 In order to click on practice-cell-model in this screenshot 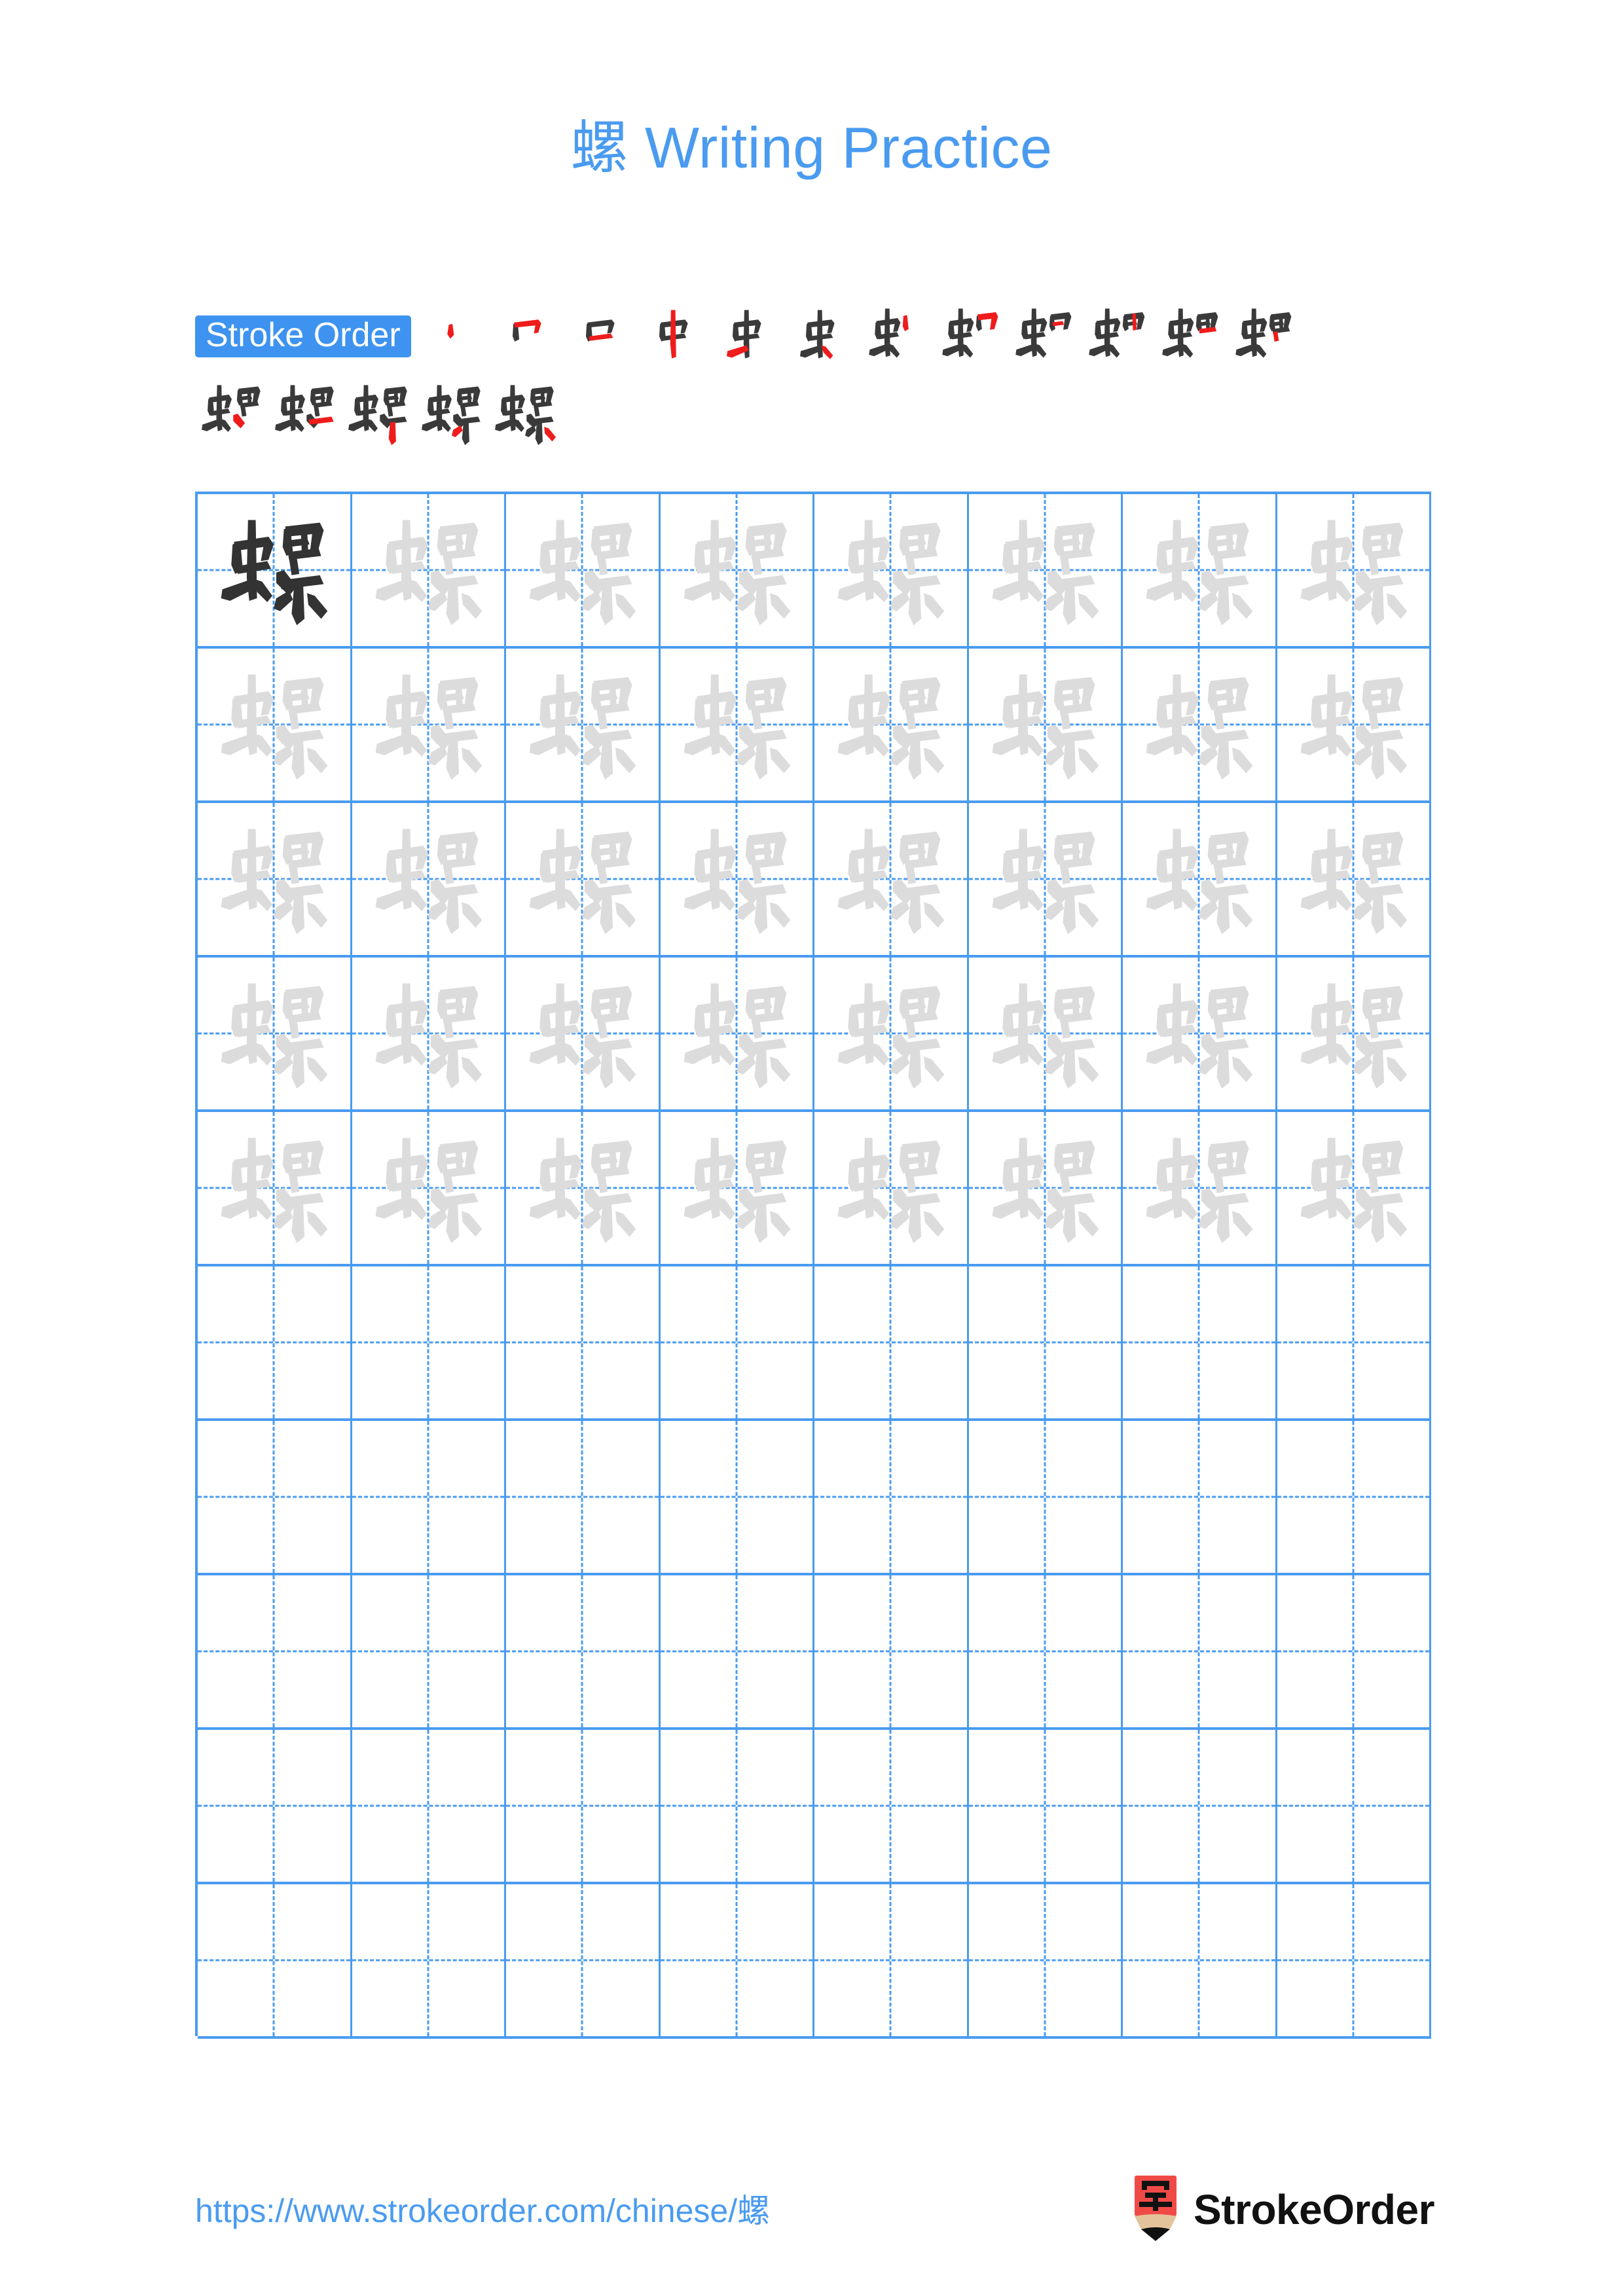, I will do `click(275, 570)`.